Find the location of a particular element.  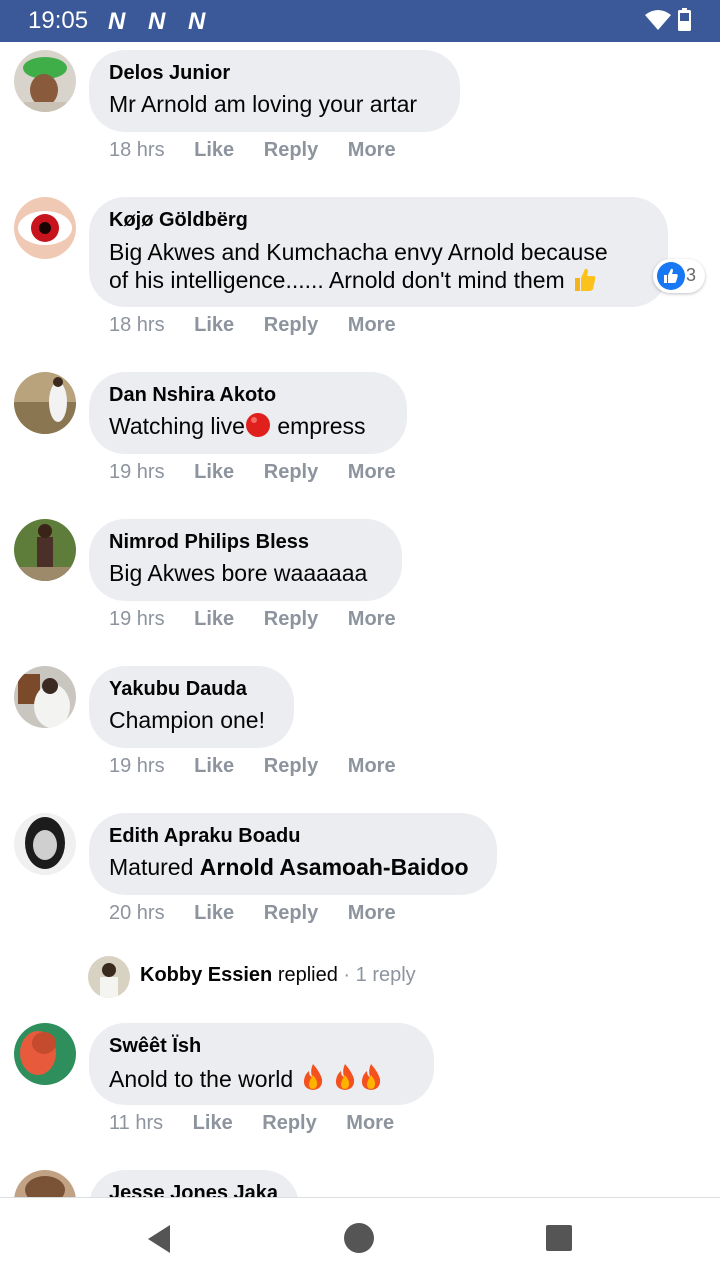

commenter-name: Dan Nshira Akoto is located at coordinates (248, 395).